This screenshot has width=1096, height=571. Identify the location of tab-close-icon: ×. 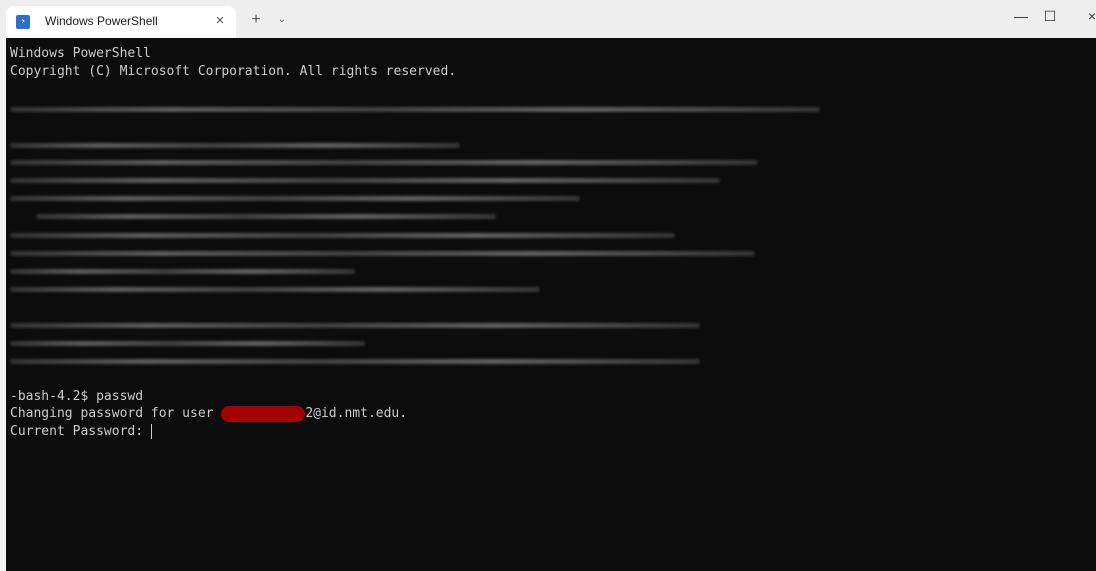
(220, 21).